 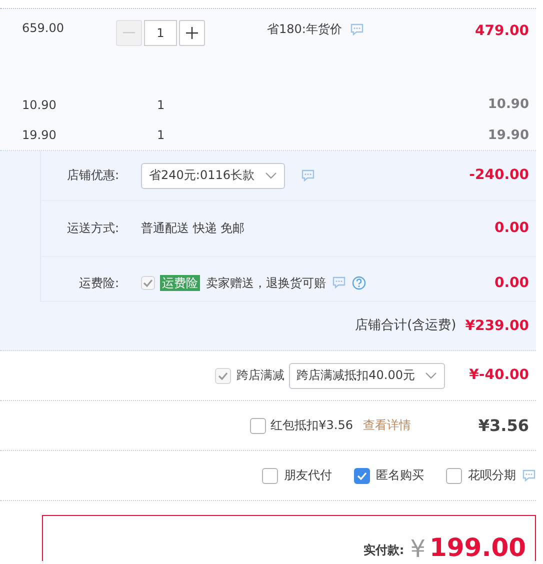 What do you see at coordinates (508, 136) in the screenshot?
I see `subtotal-text: 19.90` at bounding box center [508, 136].